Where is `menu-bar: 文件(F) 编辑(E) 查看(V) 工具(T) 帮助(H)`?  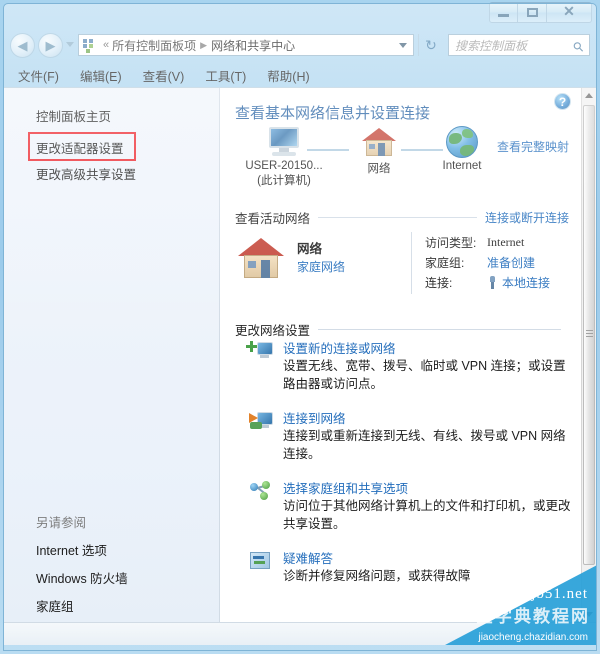 menu-bar: 文件(F) 编辑(E) 查看(V) 工具(T) 帮助(H) is located at coordinates (300, 75).